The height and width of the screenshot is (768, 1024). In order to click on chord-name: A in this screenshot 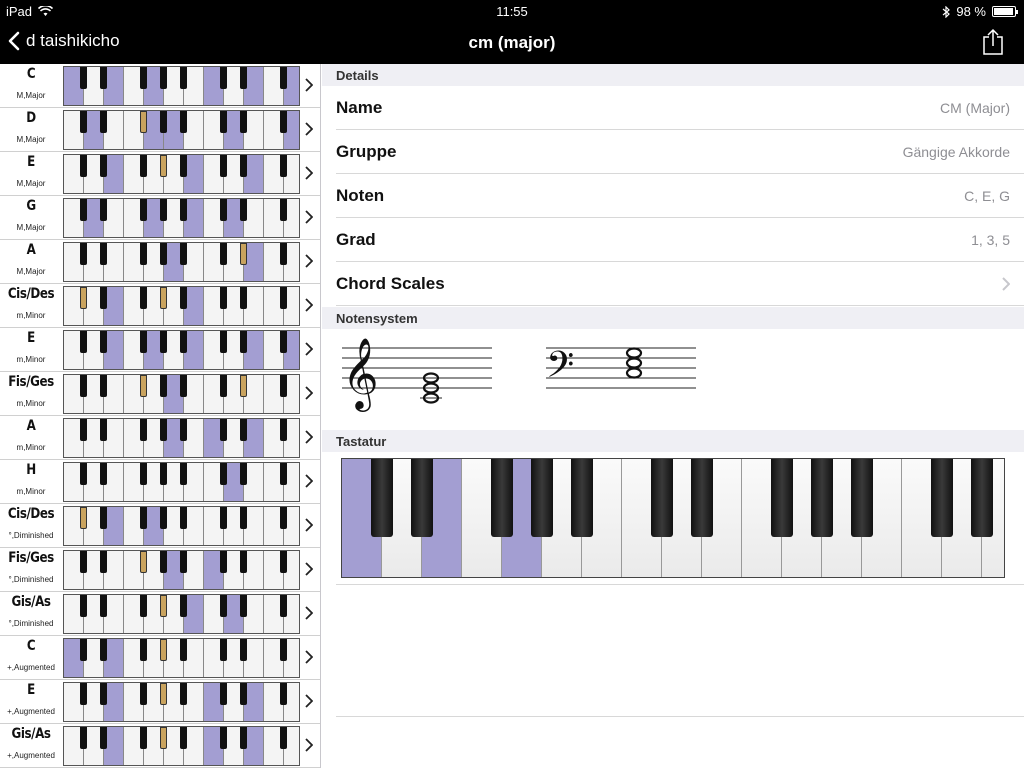, I will do `click(31, 250)`.